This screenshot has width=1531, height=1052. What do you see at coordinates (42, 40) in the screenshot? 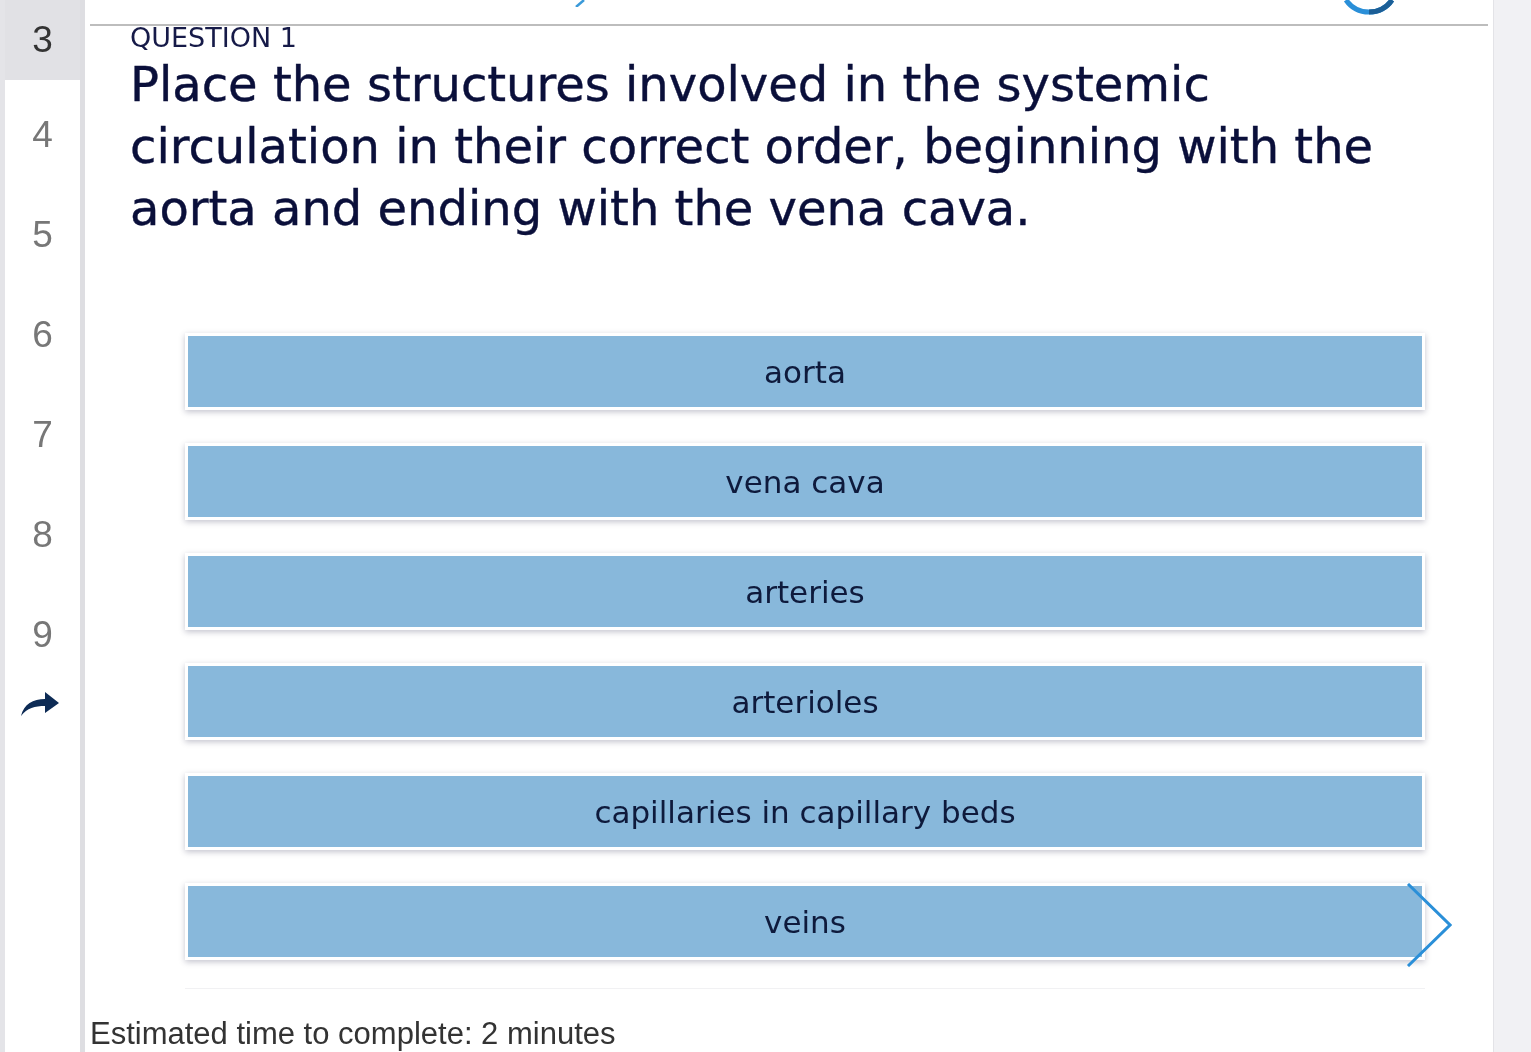
I see `question-number: 3` at bounding box center [42, 40].